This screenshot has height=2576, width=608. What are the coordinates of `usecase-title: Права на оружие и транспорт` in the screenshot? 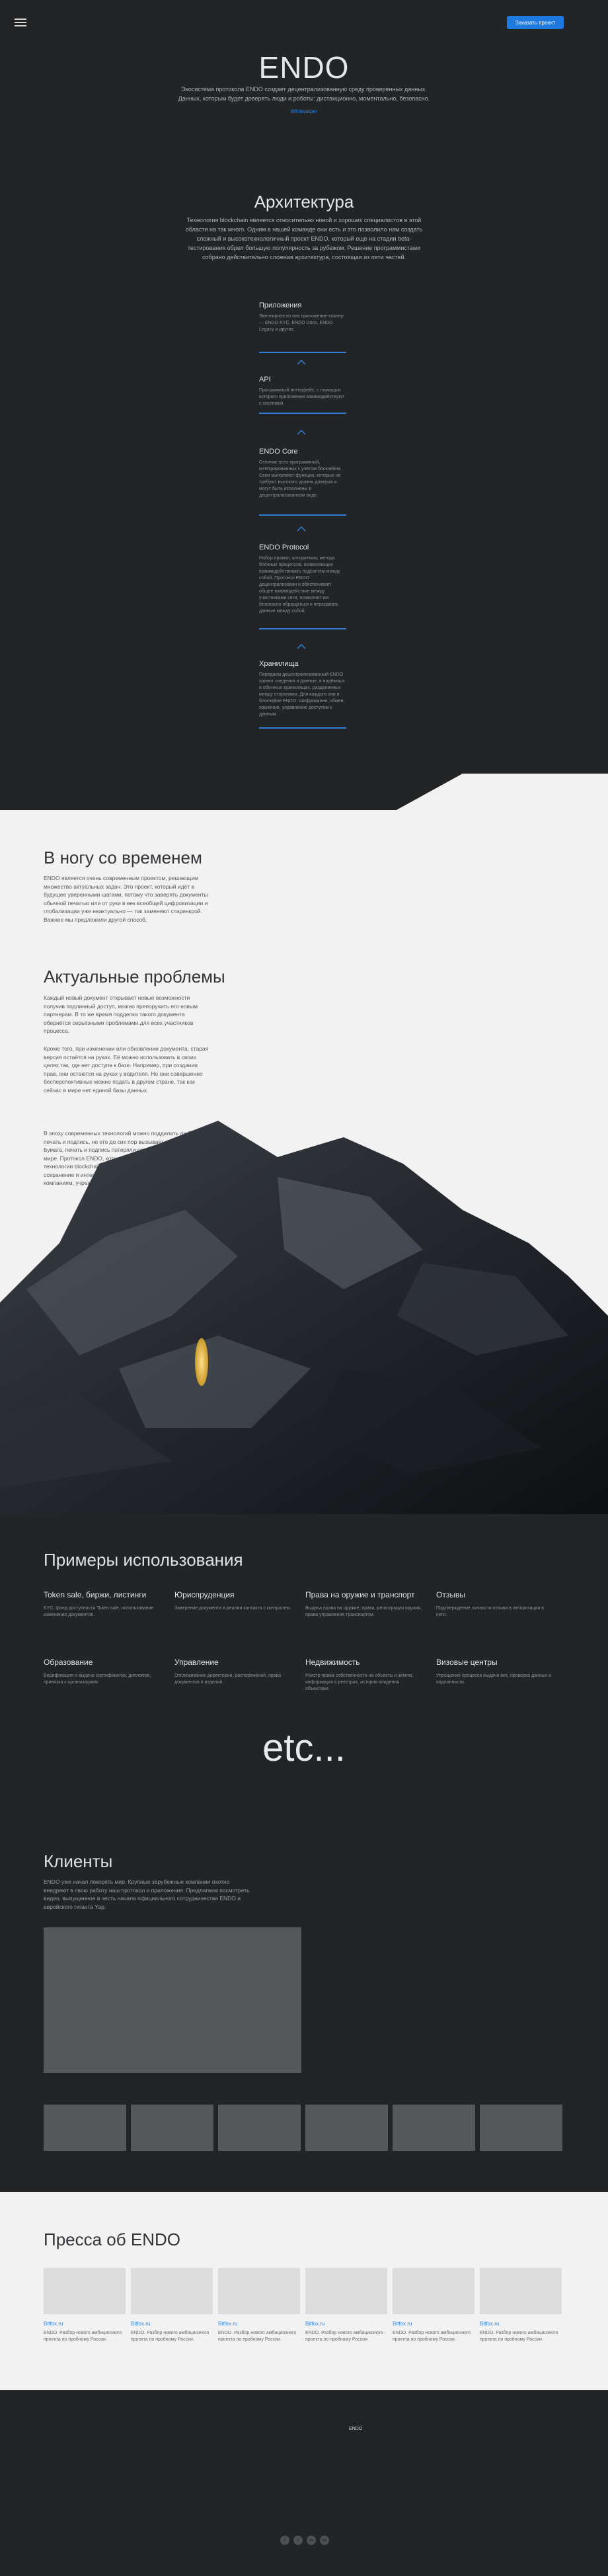 It's located at (360, 1595).